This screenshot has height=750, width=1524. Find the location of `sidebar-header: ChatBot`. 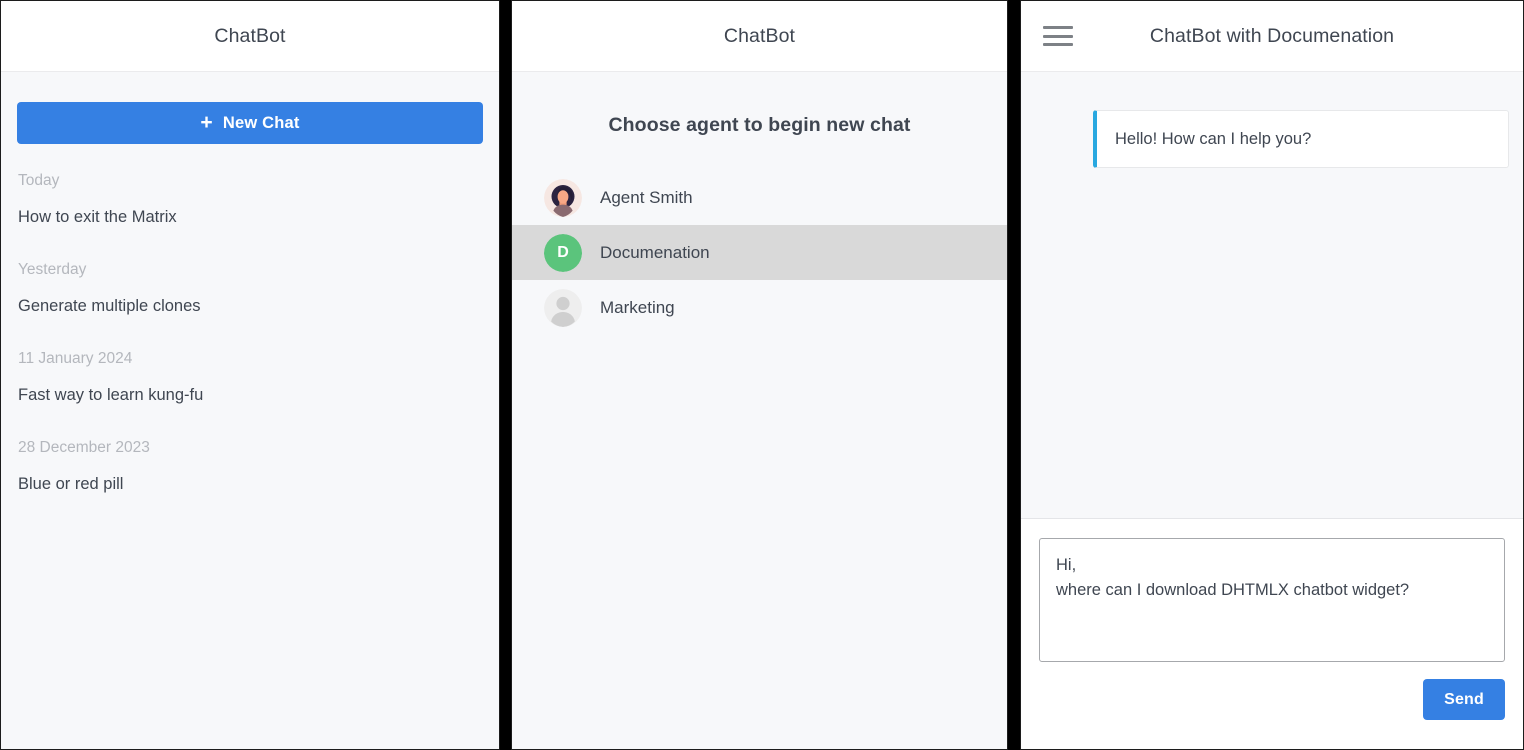

sidebar-header: ChatBot is located at coordinates (250, 36).